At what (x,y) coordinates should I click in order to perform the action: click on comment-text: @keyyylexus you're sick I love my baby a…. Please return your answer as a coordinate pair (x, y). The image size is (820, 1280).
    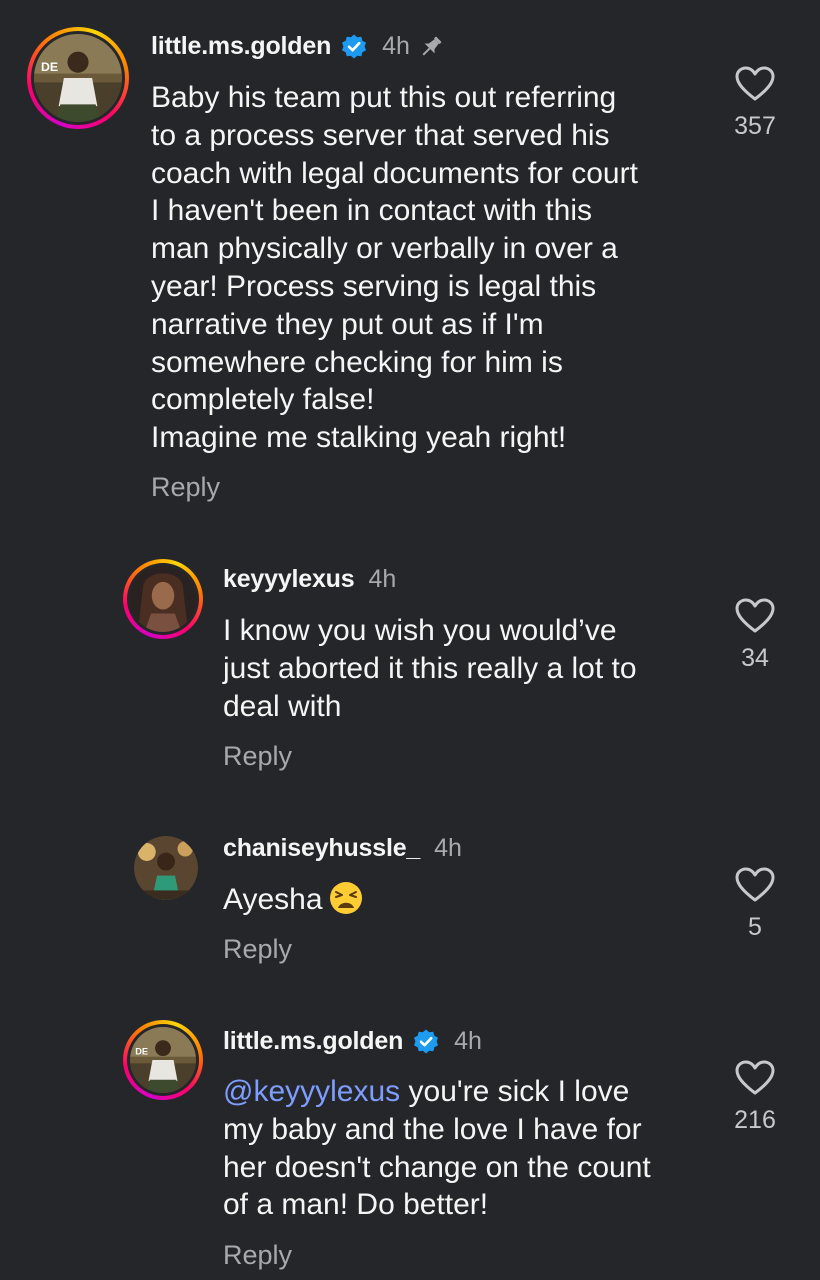
    Looking at the image, I should click on (463, 1148).